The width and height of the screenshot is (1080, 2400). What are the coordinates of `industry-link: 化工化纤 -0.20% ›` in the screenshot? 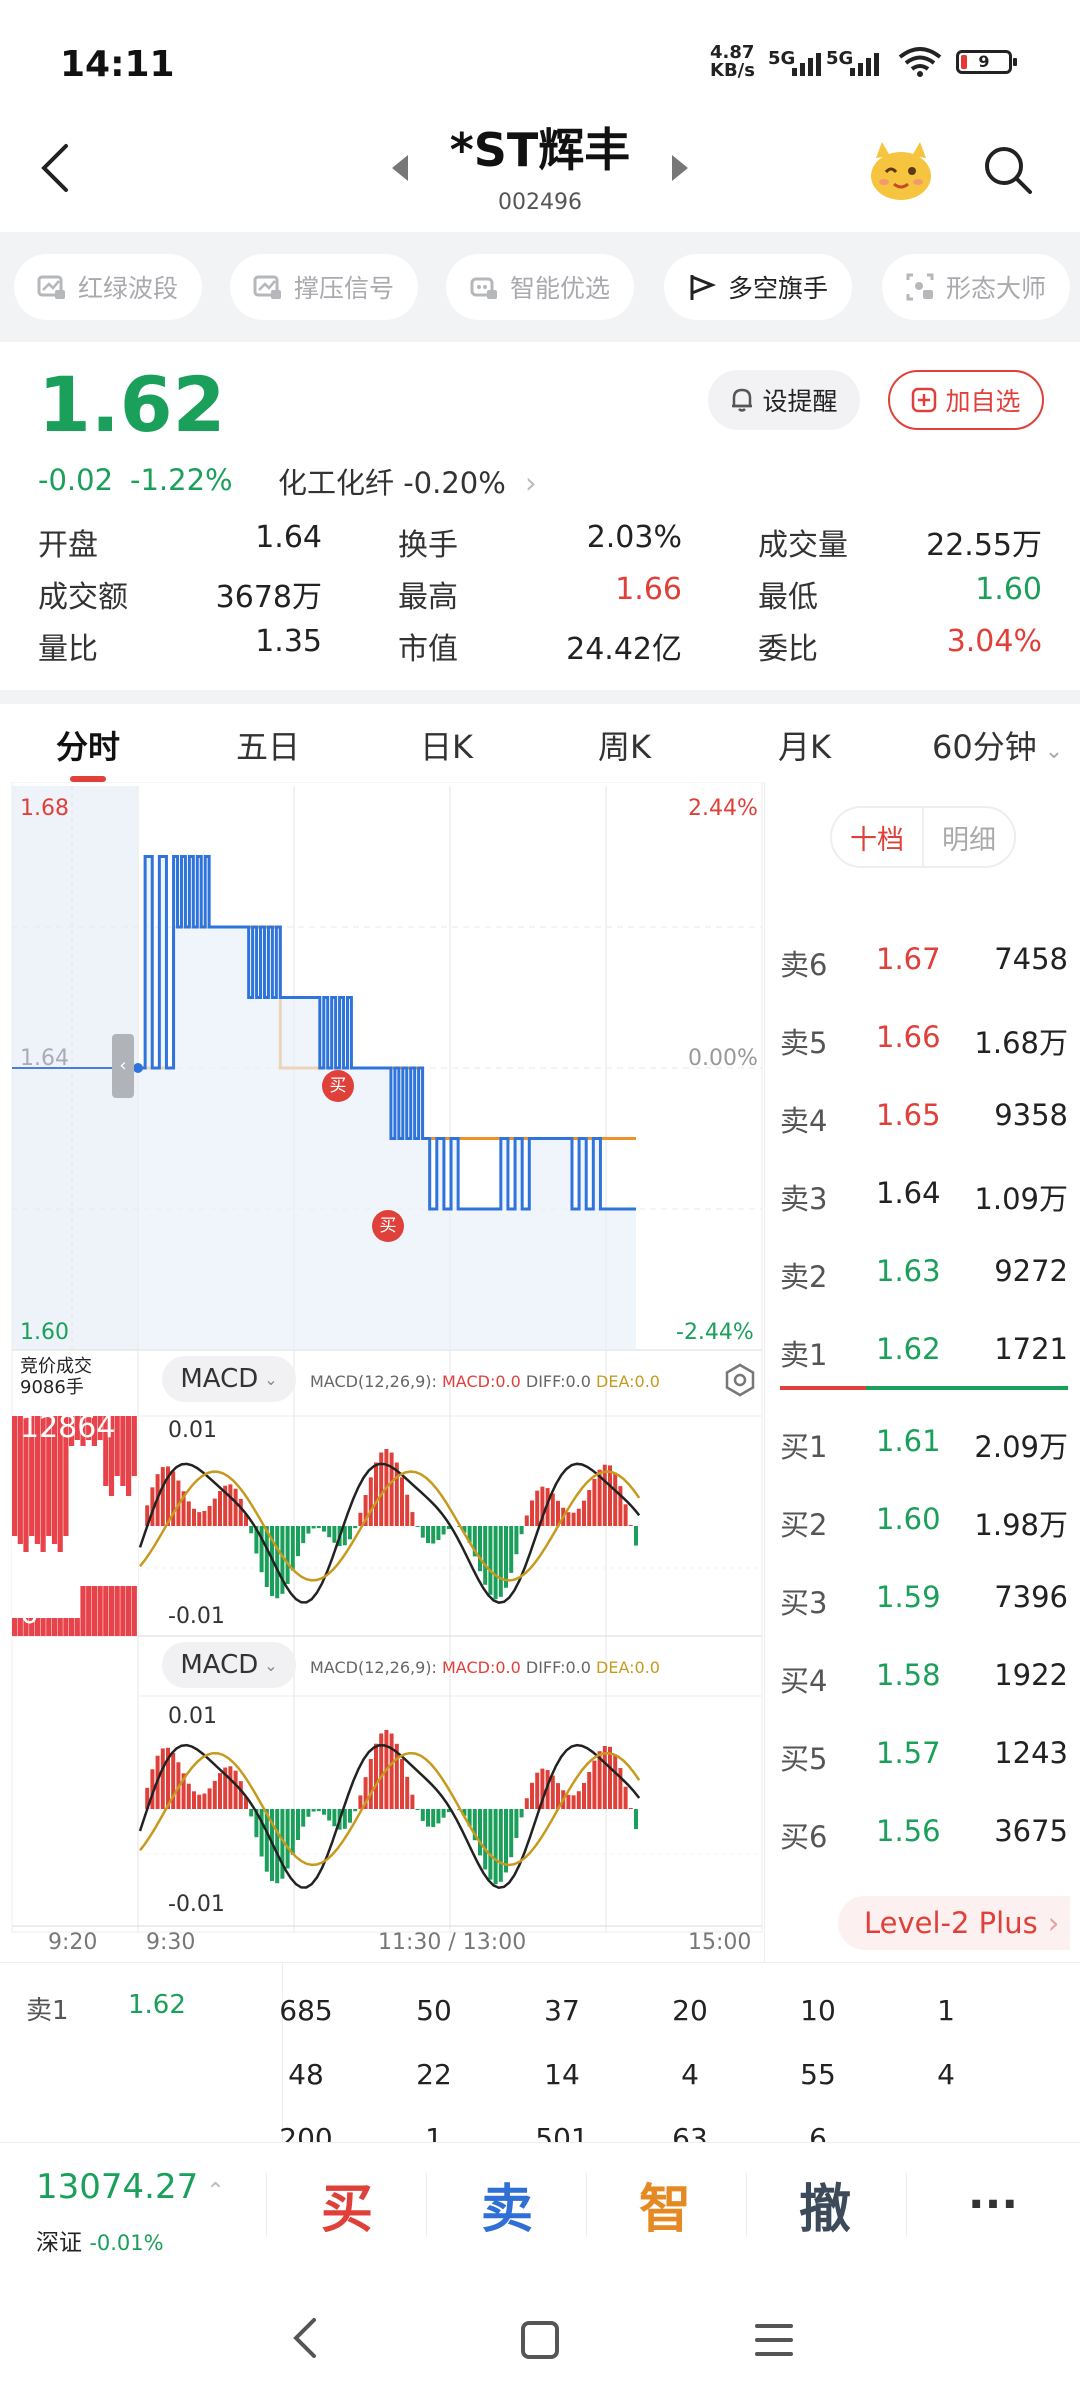 It's located at (407, 481).